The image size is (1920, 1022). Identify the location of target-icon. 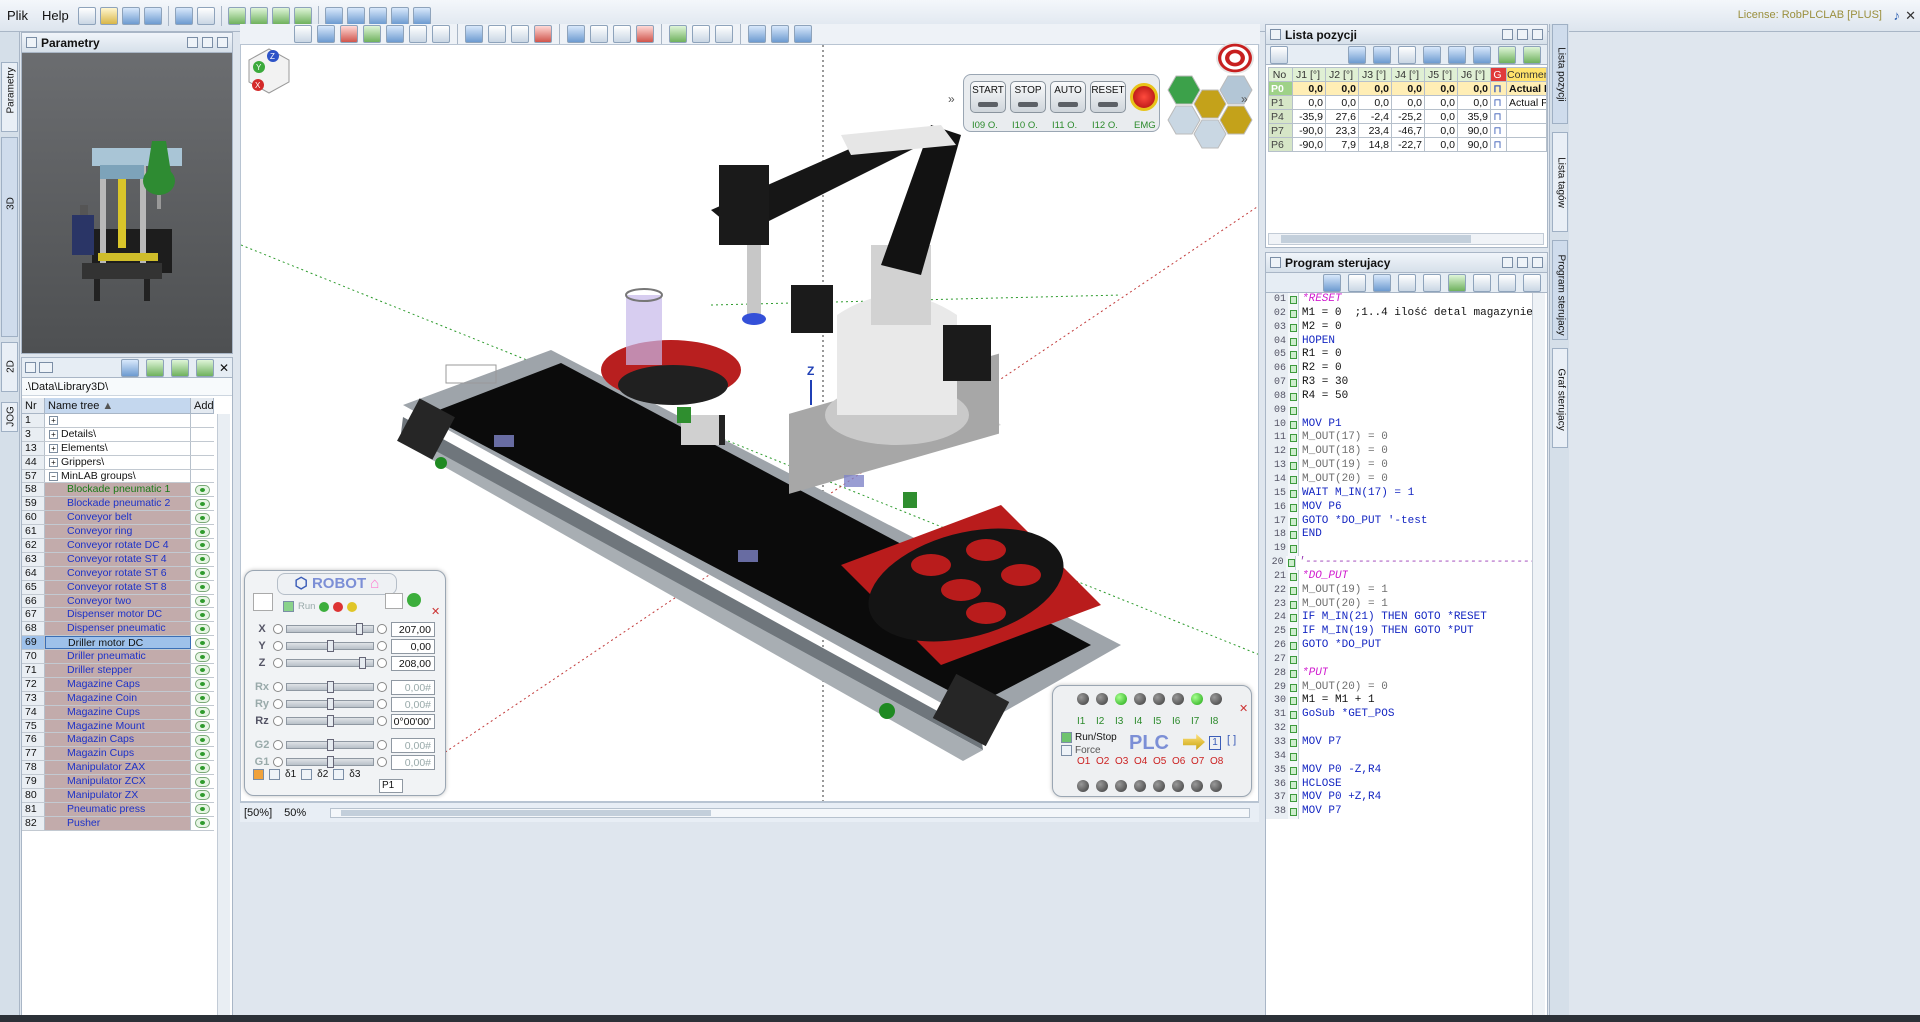
(1235, 58).